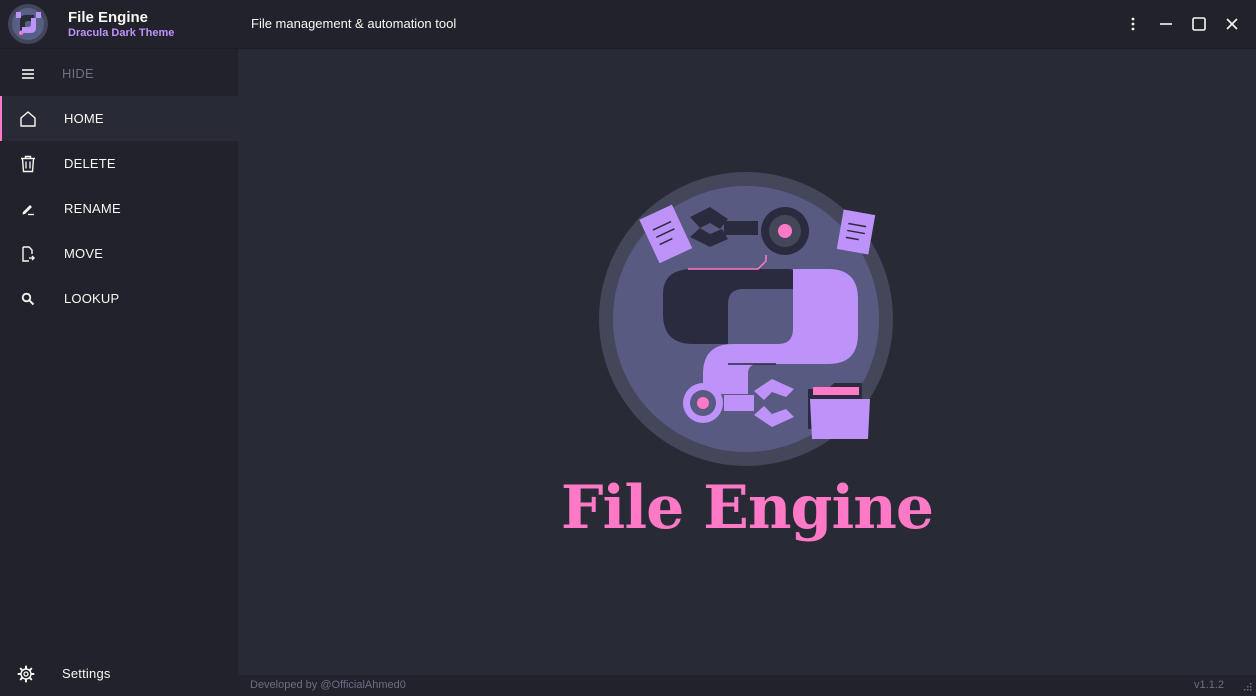  I want to click on sidebar-item-home: HOME, so click(119, 118).